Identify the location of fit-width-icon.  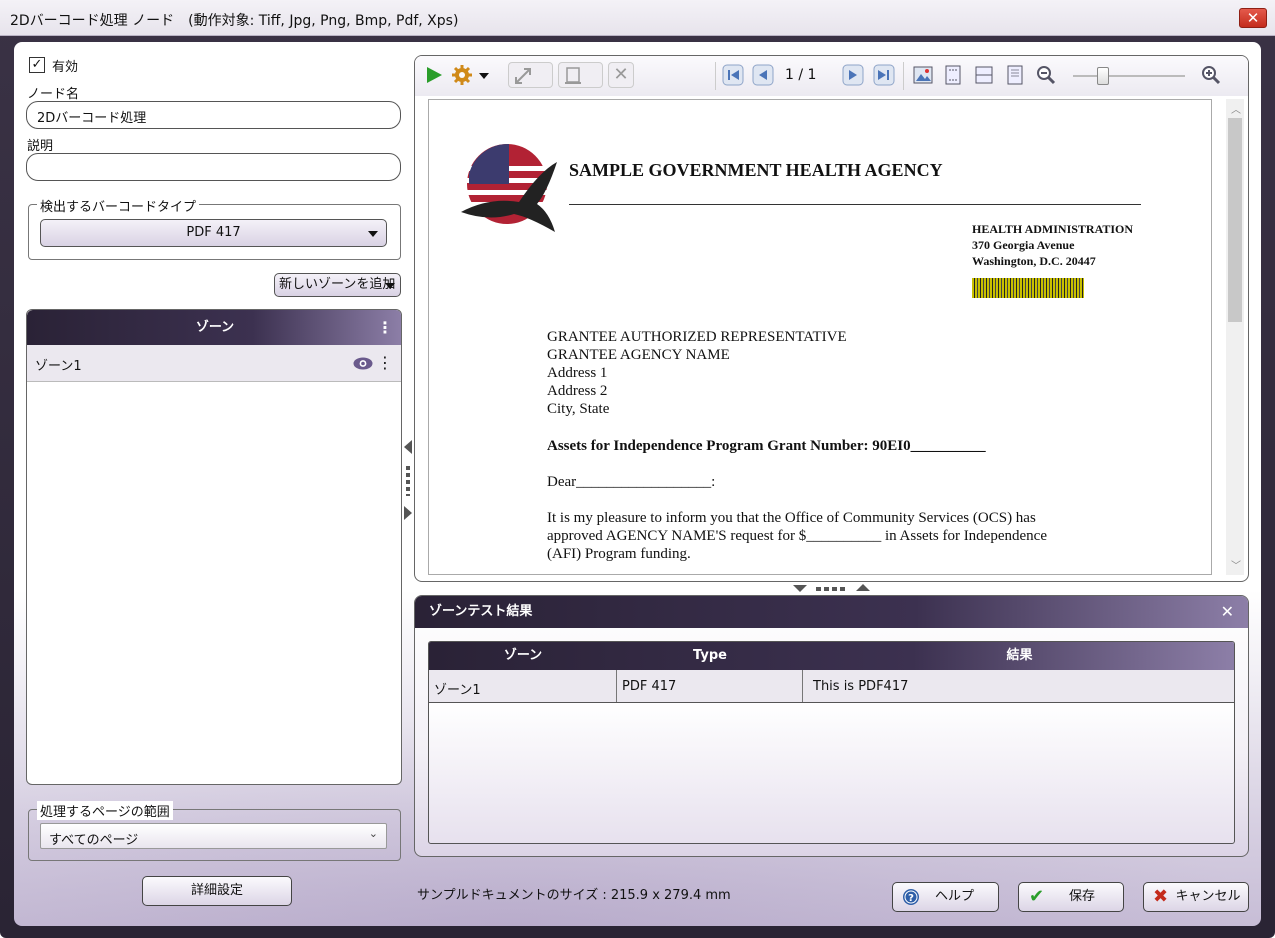
(984, 75).